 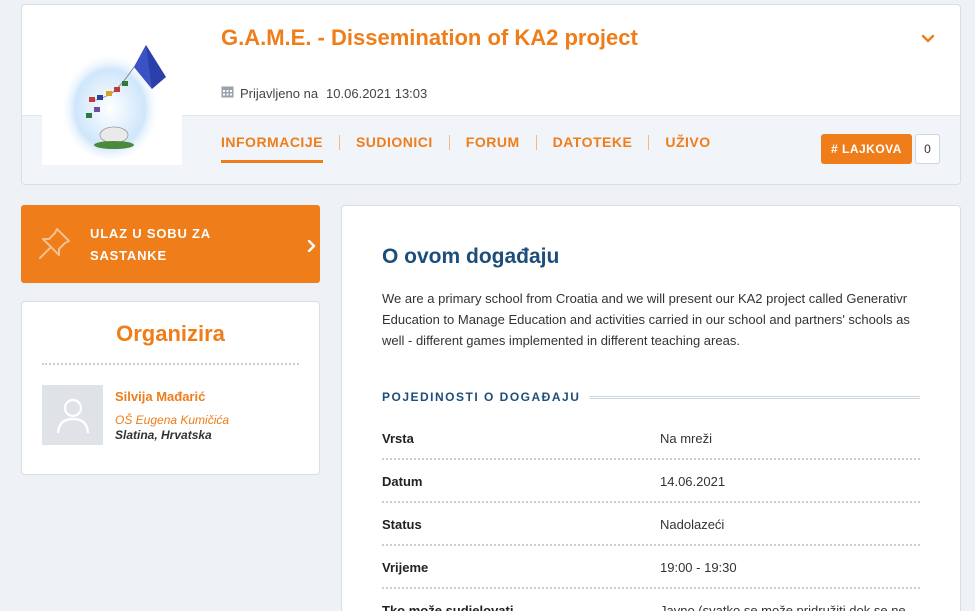 I want to click on detail-value: Nadolazeći, so click(x=692, y=524).